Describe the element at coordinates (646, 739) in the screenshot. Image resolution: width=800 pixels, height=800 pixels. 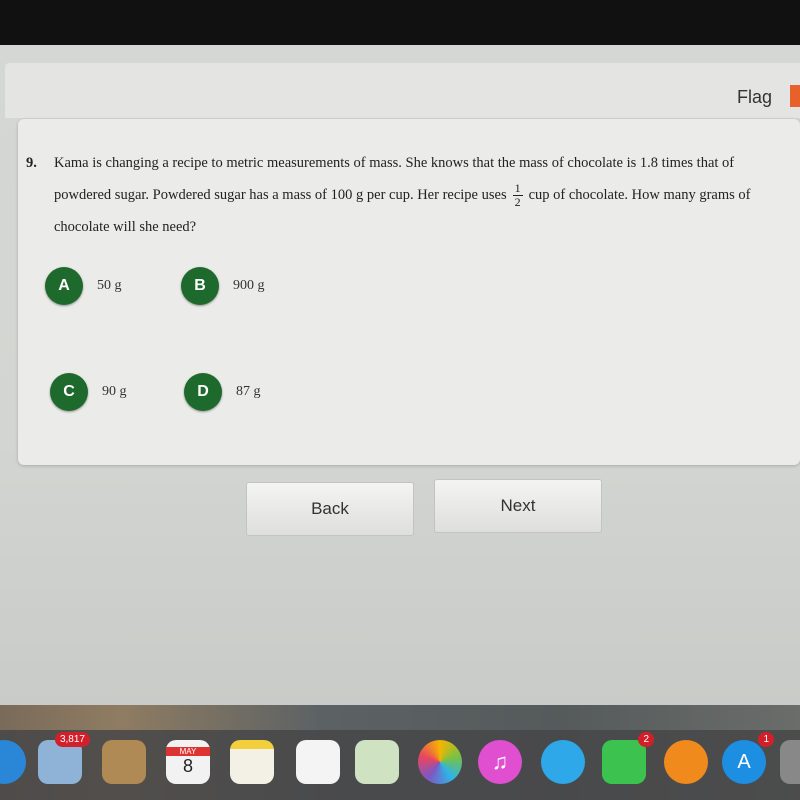
I see `facetime-badge: 2` at that location.